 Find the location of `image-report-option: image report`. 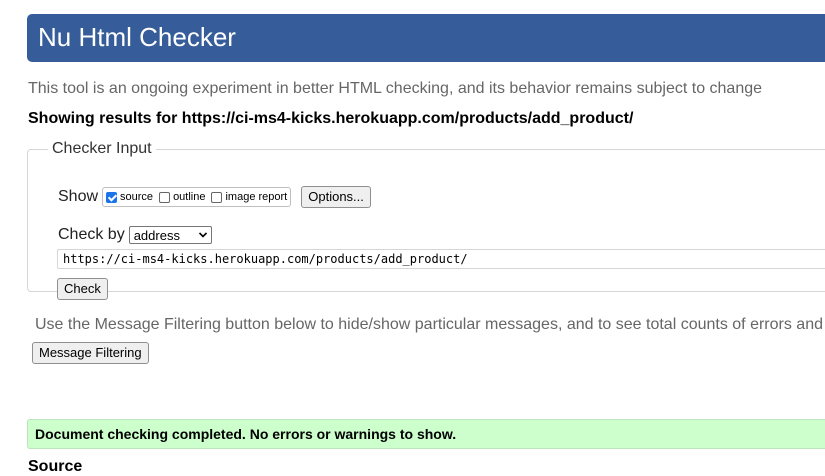

image-report-option: image report is located at coordinates (249, 197).